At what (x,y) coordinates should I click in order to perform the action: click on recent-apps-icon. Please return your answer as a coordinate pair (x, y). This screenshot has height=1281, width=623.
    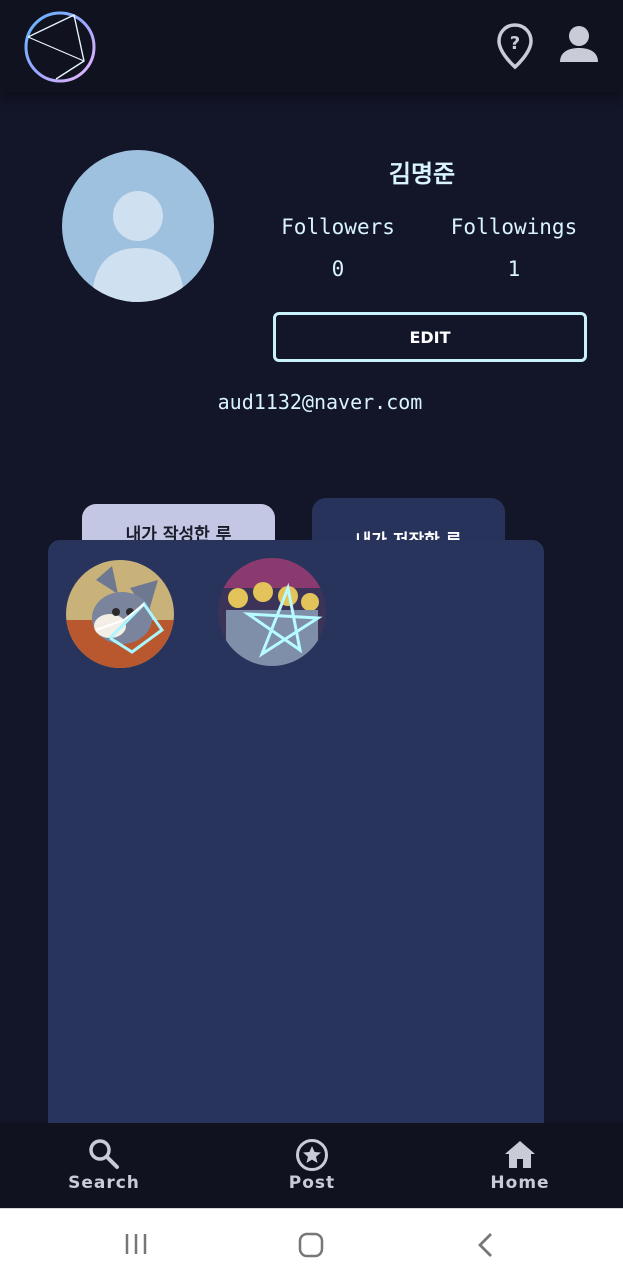
    Looking at the image, I should click on (136, 1244).